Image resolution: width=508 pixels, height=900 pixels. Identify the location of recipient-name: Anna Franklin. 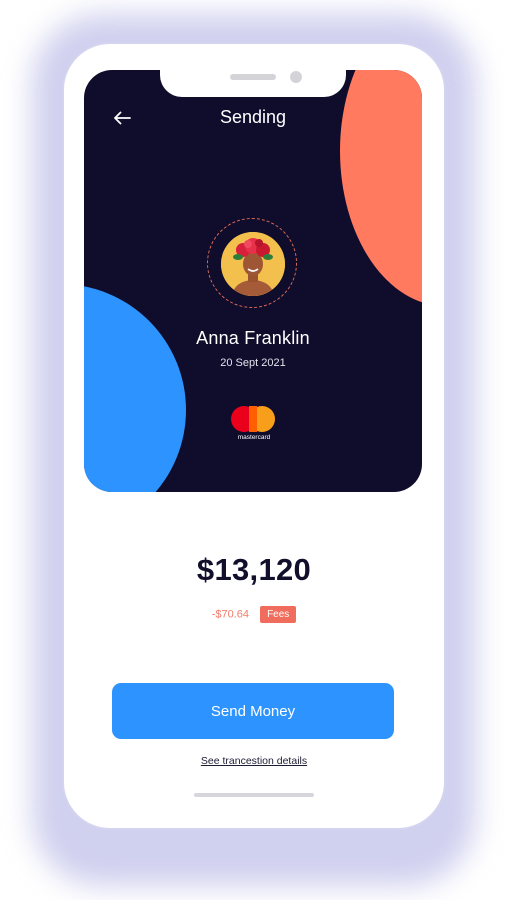
(253, 338).